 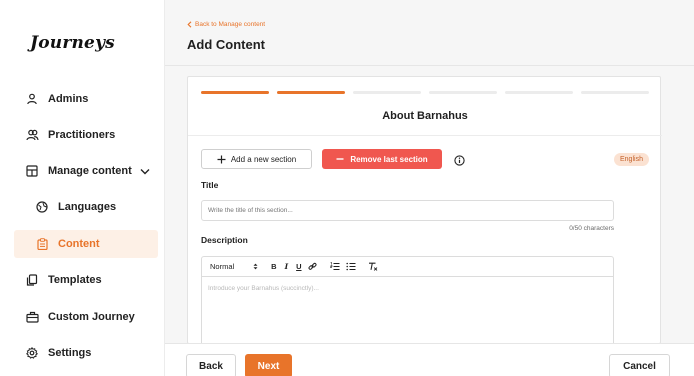 What do you see at coordinates (639, 365) in the screenshot?
I see `cancel-button: Cancel` at bounding box center [639, 365].